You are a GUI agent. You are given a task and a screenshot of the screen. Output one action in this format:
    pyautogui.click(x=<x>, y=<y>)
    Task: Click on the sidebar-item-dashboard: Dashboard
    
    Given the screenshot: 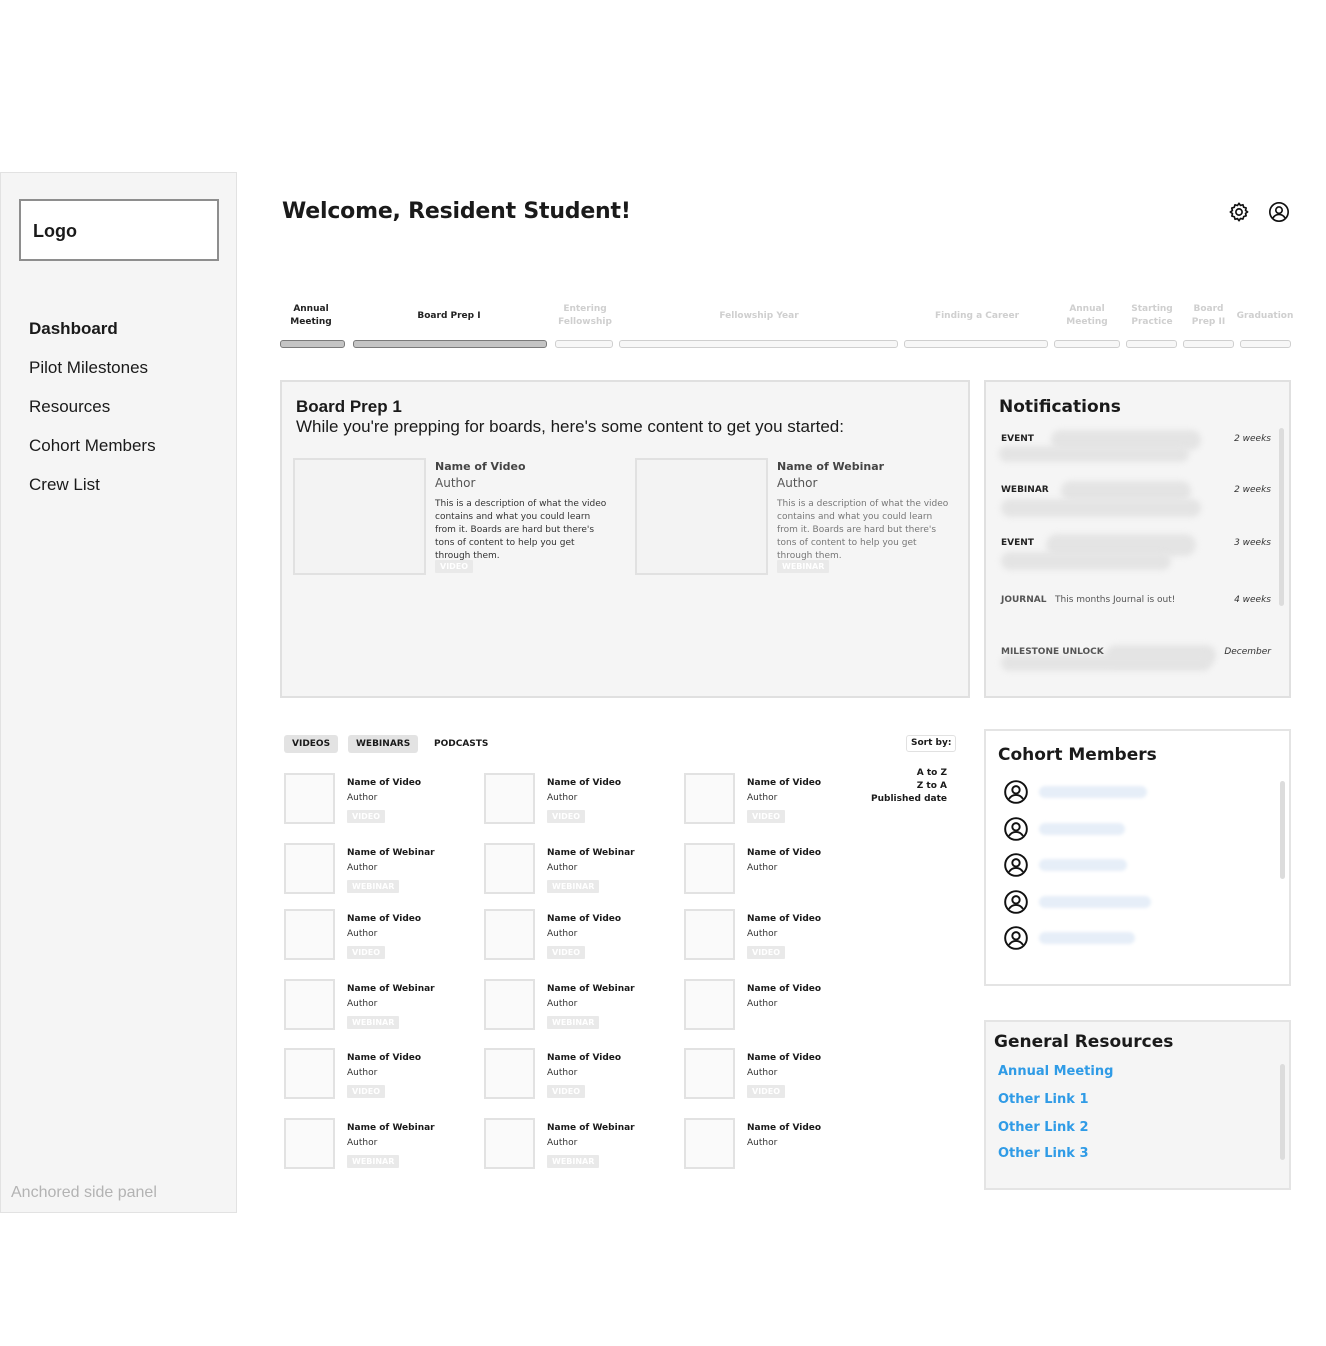 What is the action you would take?
    pyautogui.click(x=92, y=338)
    